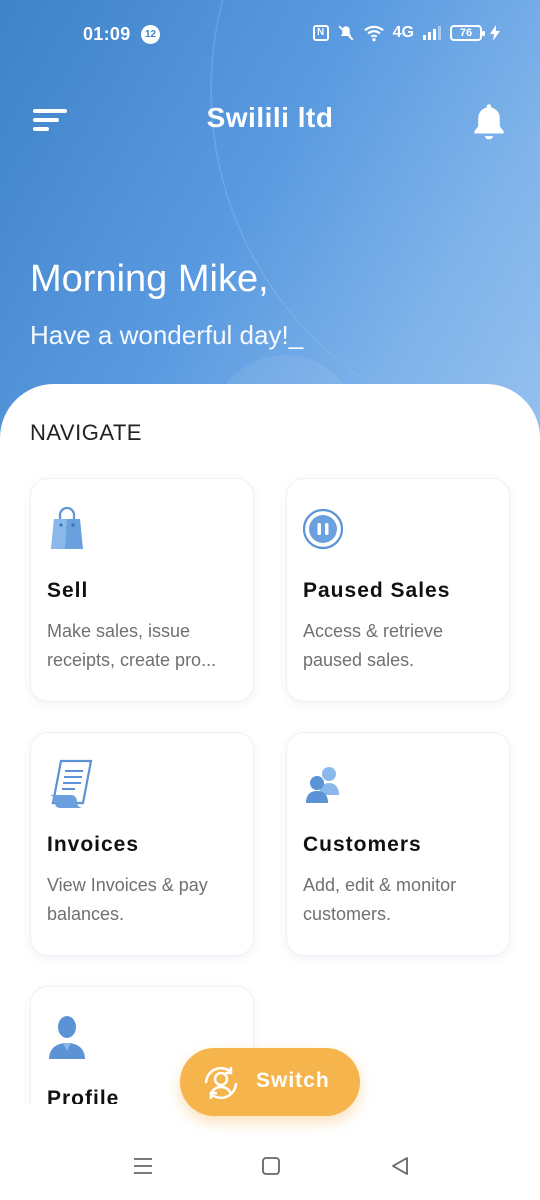  Describe the element at coordinates (143, 1166) in the screenshot. I see `recent-apps-icon` at that location.